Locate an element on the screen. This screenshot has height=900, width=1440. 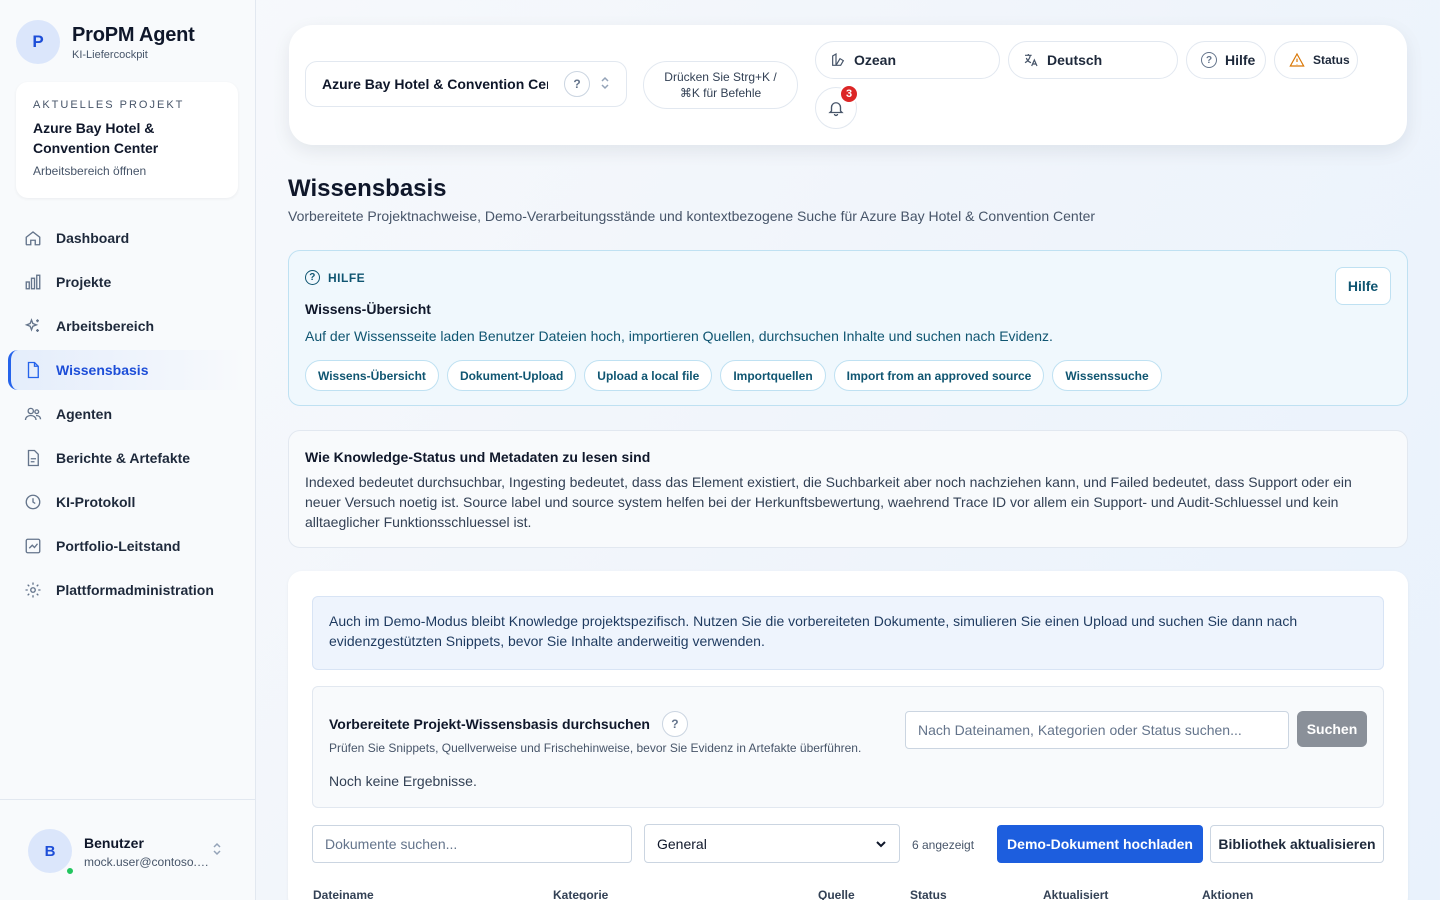
help-chip: Importquellen is located at coordinates (773, 375).